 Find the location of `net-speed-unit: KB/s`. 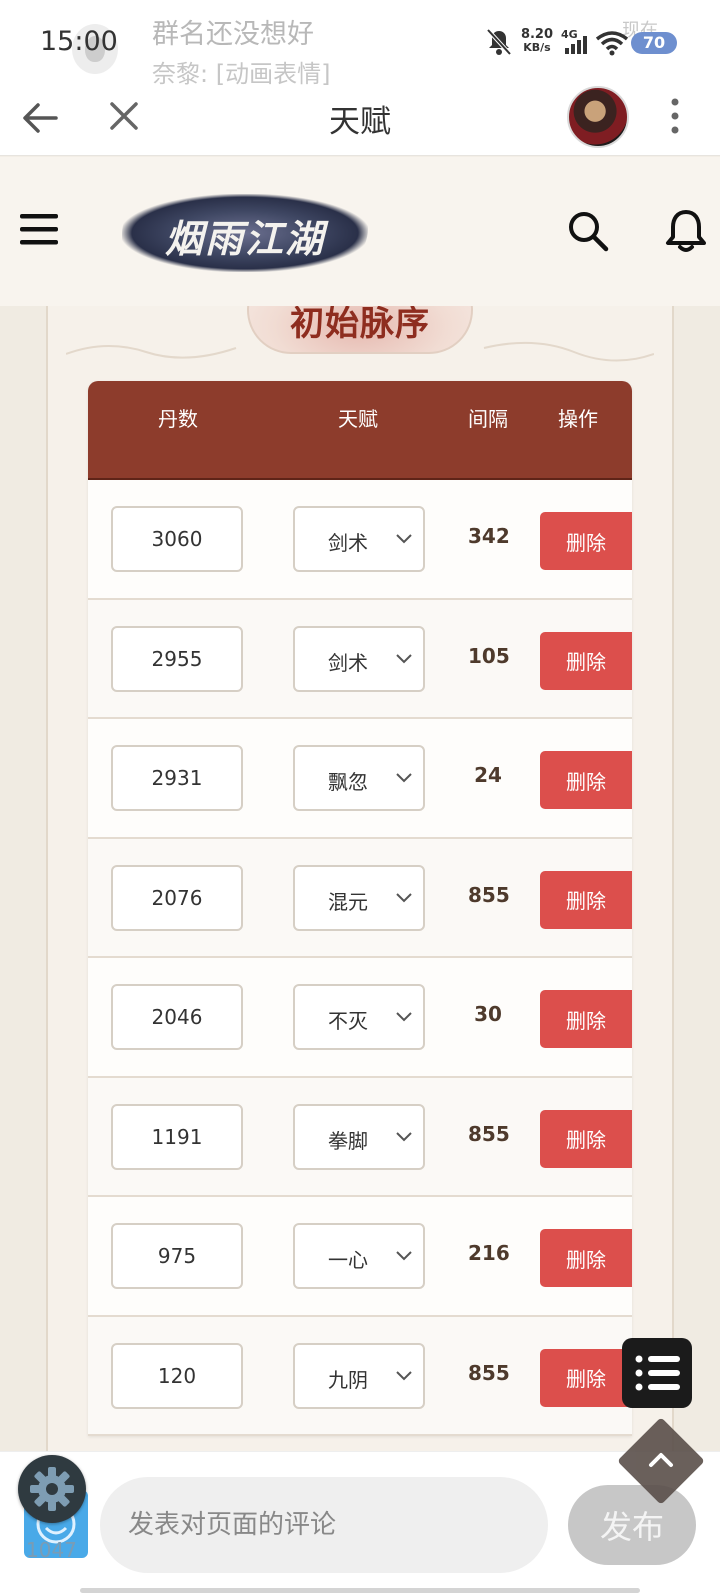

net-speed-unit: KB/s is located at coordinates (537, 47).